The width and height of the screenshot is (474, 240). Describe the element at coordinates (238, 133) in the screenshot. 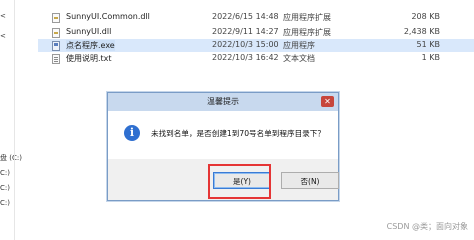

I see `dialog-message: 未找到名单，是否创建1到70号名单到程序目录下？` at that location.